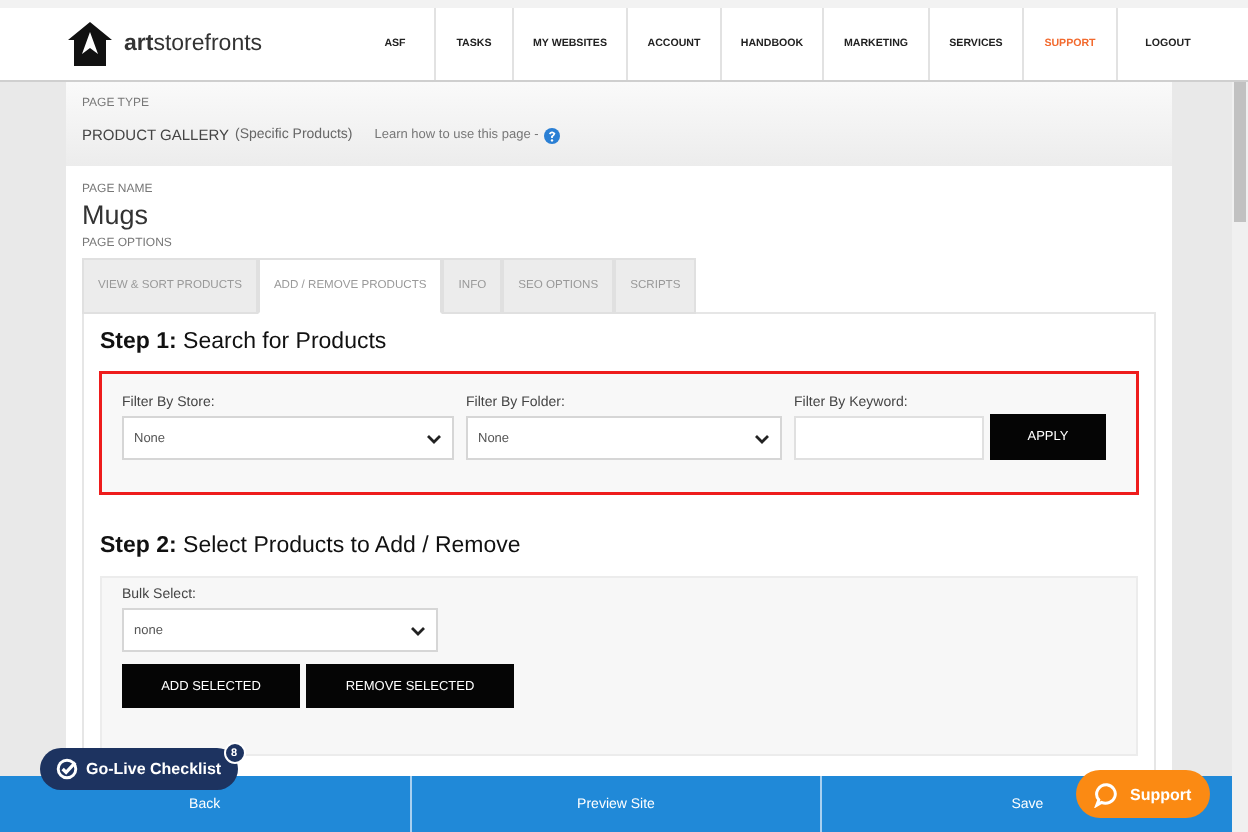  Describe the element at coordinates (311, 546) in the screenshot. I see `step-heading: Step 2: Select Products to Add / Remove` at that location.